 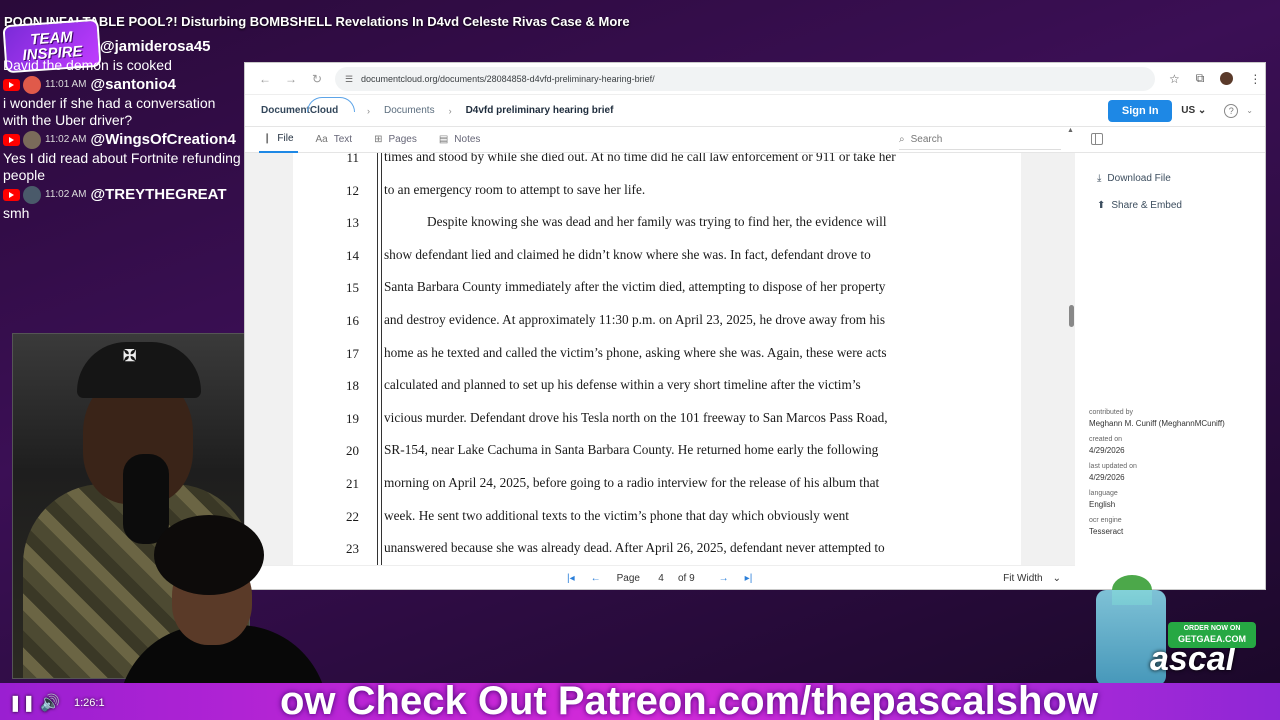 I want to click on chat-username: @TREYTHEGREAT, so click(x=158, y=194).